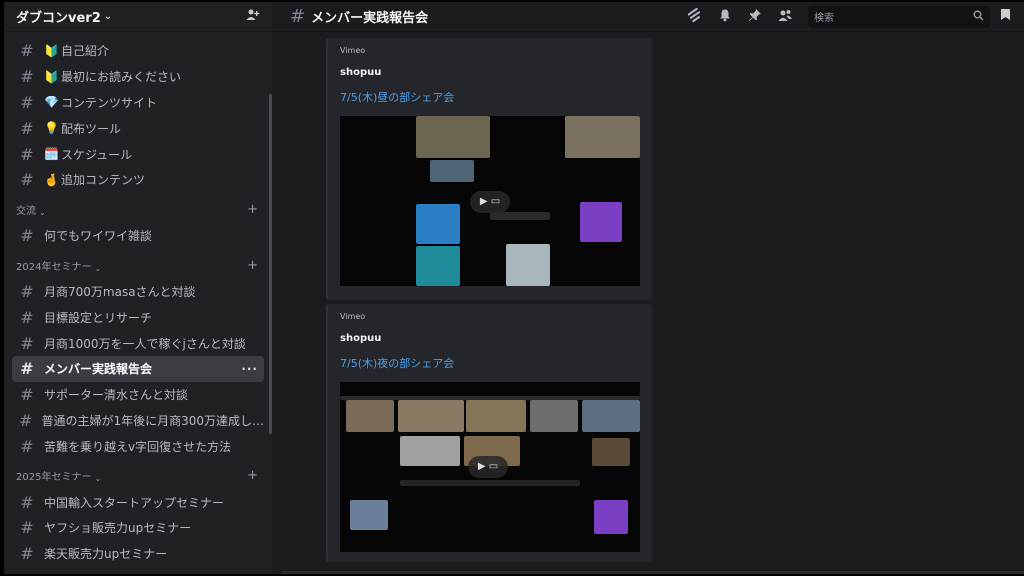 The width and height of the screenshot is (1024, 576). Describe the element at coordinates (51, 128) in the screenshot. I see `channel-emoji: 💡` at that location.